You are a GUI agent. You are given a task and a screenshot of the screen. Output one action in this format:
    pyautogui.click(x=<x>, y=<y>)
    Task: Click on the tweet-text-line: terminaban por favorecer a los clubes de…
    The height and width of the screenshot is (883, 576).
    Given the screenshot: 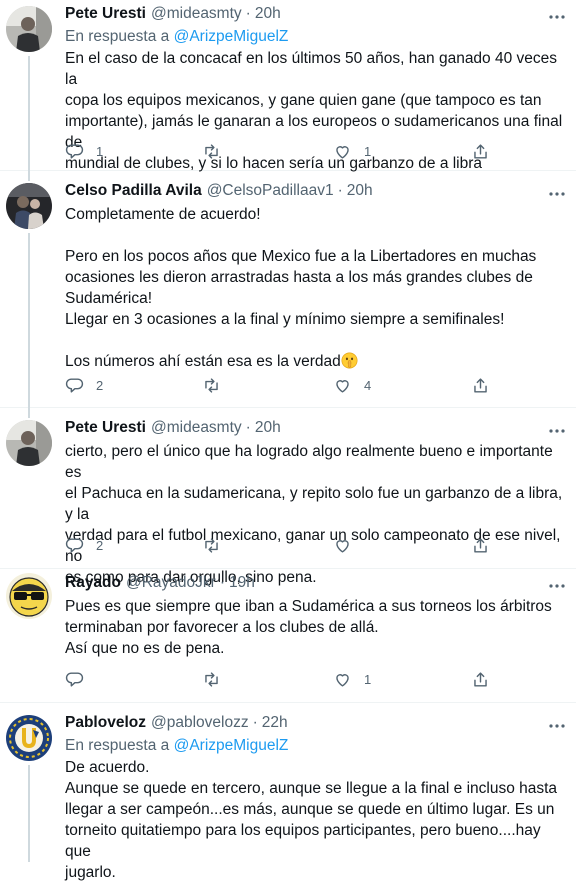 What is the action you would take?
    pyautogui.click(x=222, y=627)
    